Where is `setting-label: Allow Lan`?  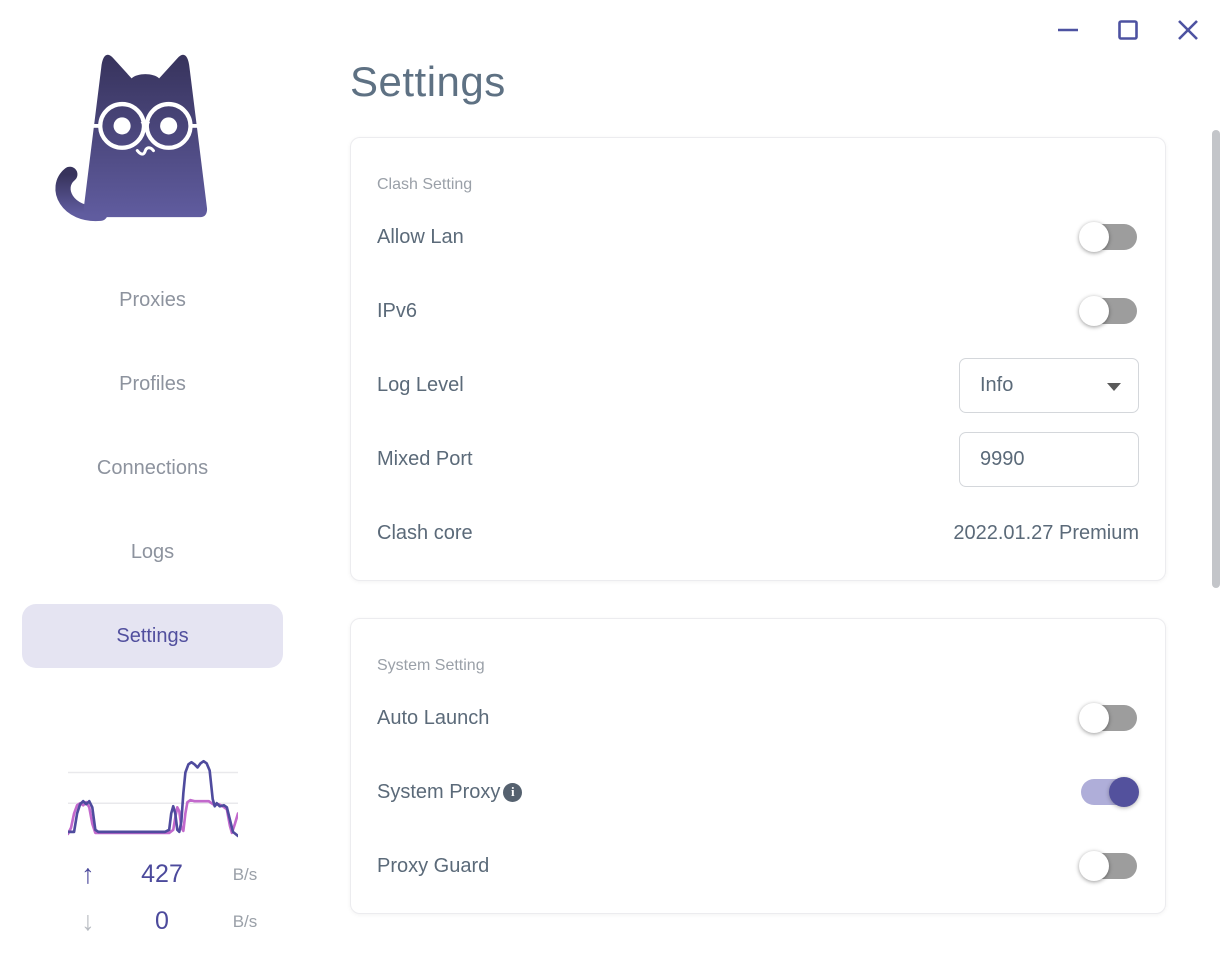
setting-label: Allow Lan is located at coordinates (420, 236).